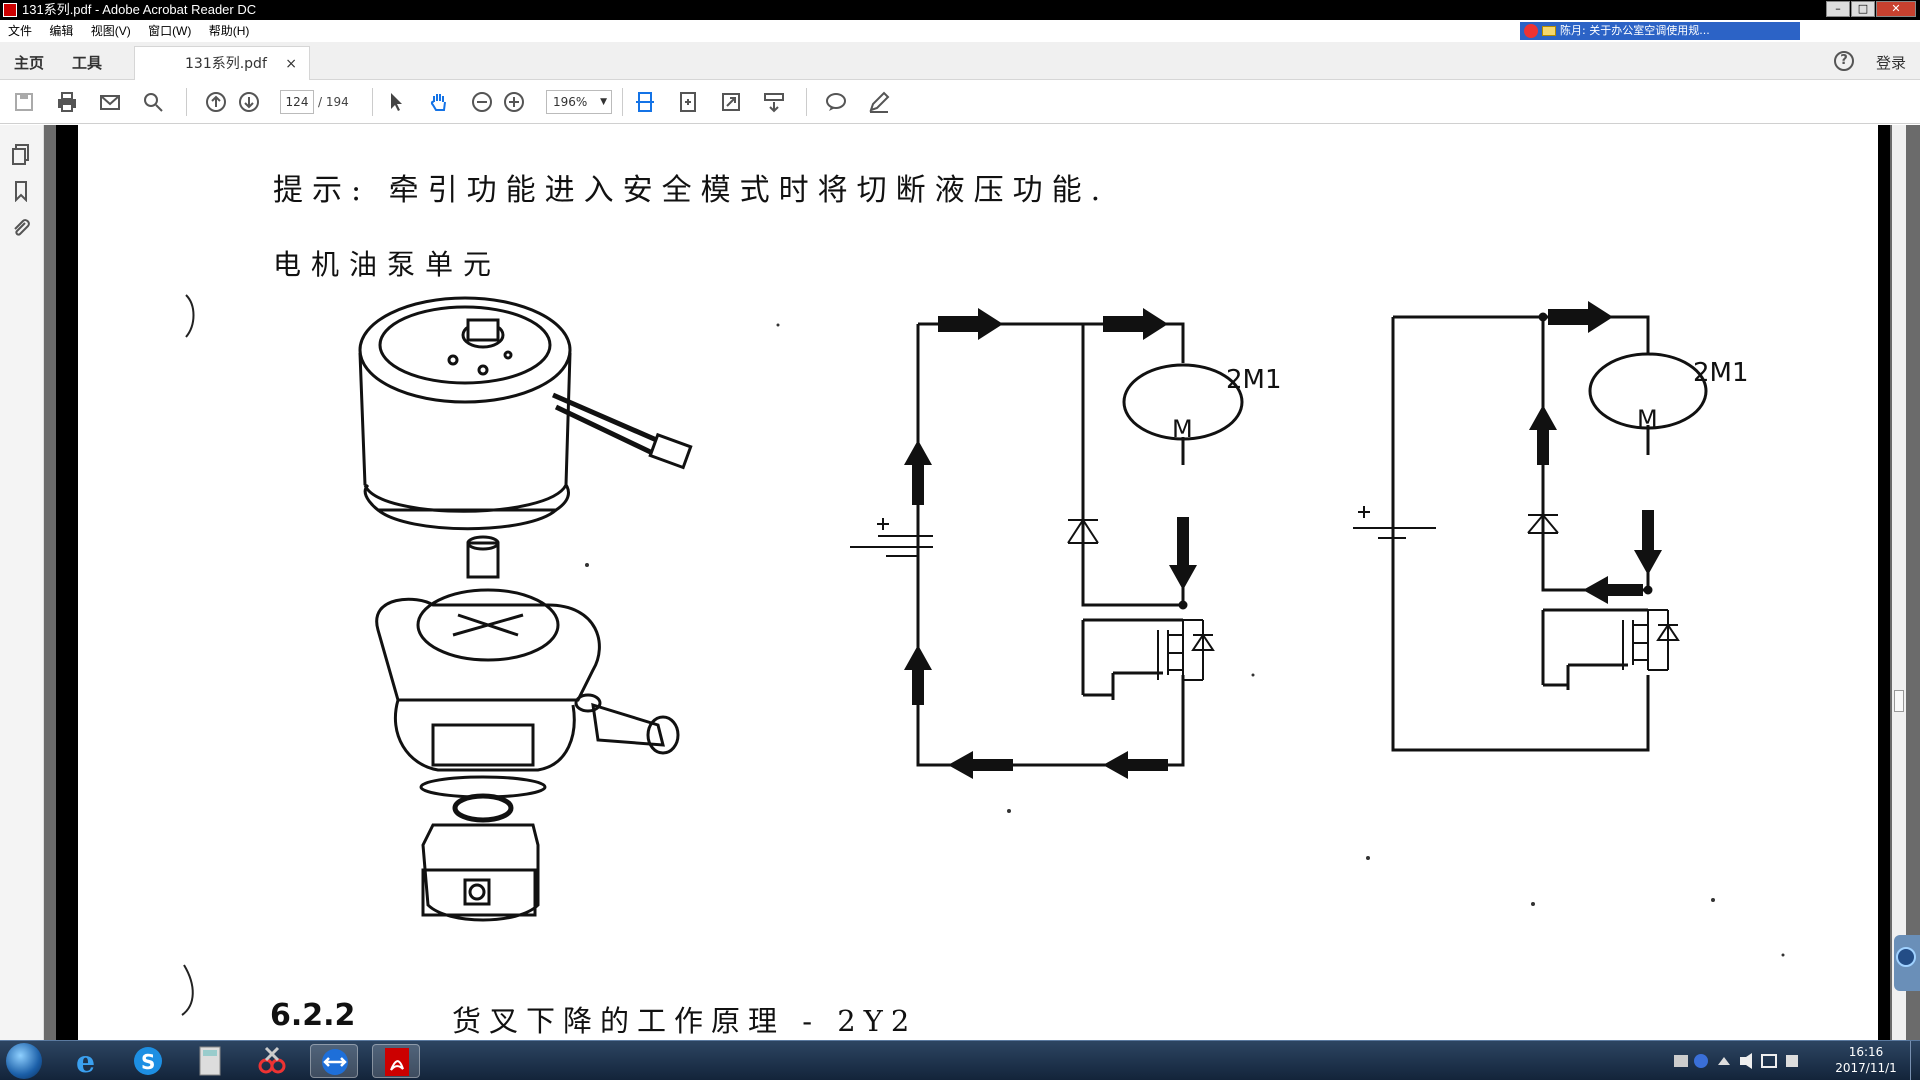 The width and height of the screenshot is (1920, 1080). I want to click on hand-icon, so click(439, 102).